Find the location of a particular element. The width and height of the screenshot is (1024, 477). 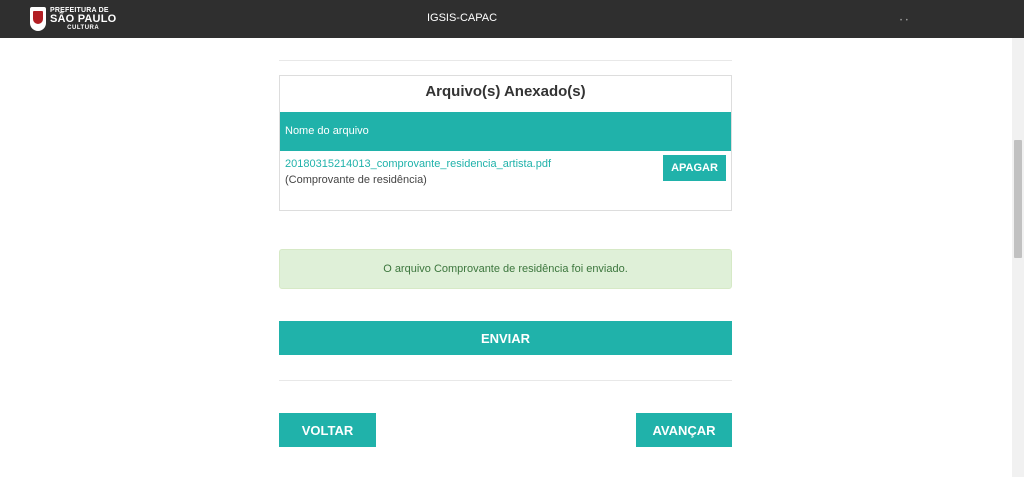

next-button: AVANÇAR is located at coordinates (684, 430).